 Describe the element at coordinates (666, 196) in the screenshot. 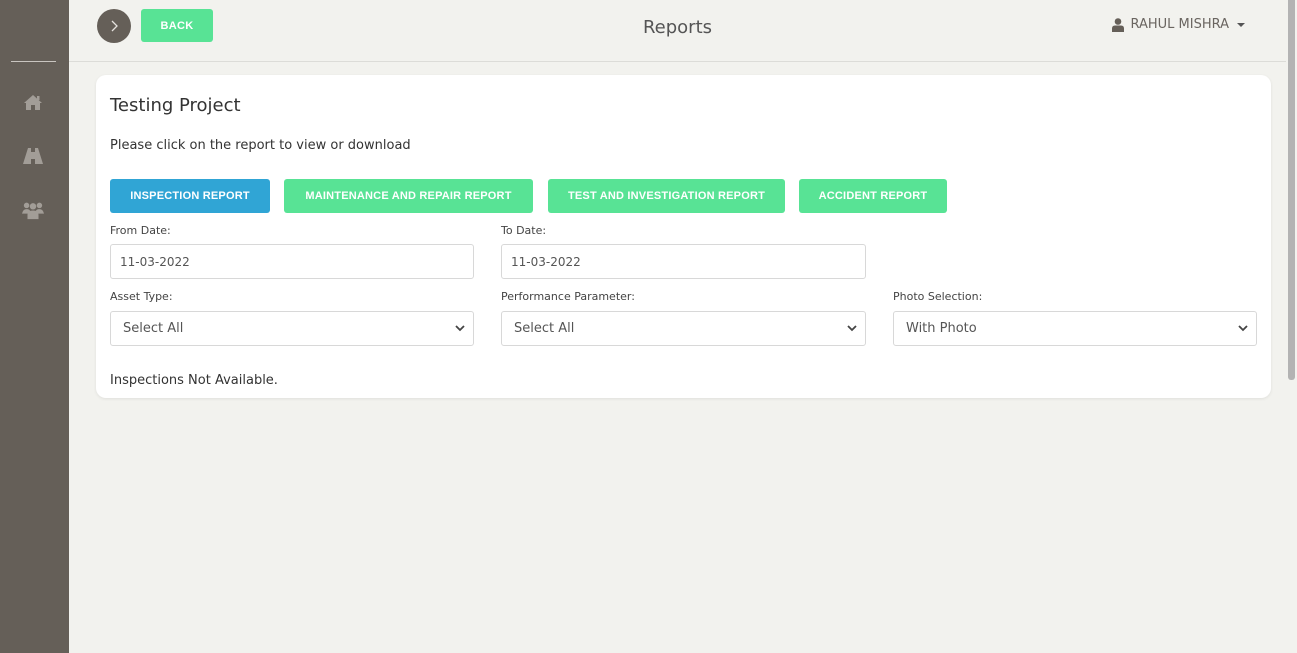

I see `test-investigation-report-button: TEST AND INVESTIGATION REPORT` at that location.